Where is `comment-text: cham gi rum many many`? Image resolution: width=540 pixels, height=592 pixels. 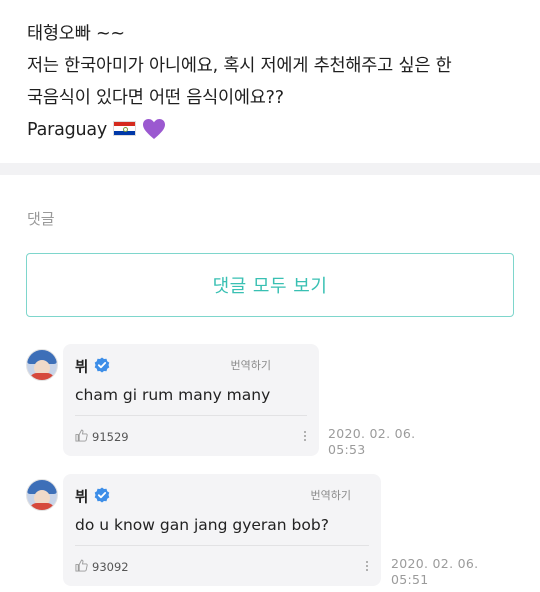
comment-text: cham gi rum many many is located at coordinates (173, 395).